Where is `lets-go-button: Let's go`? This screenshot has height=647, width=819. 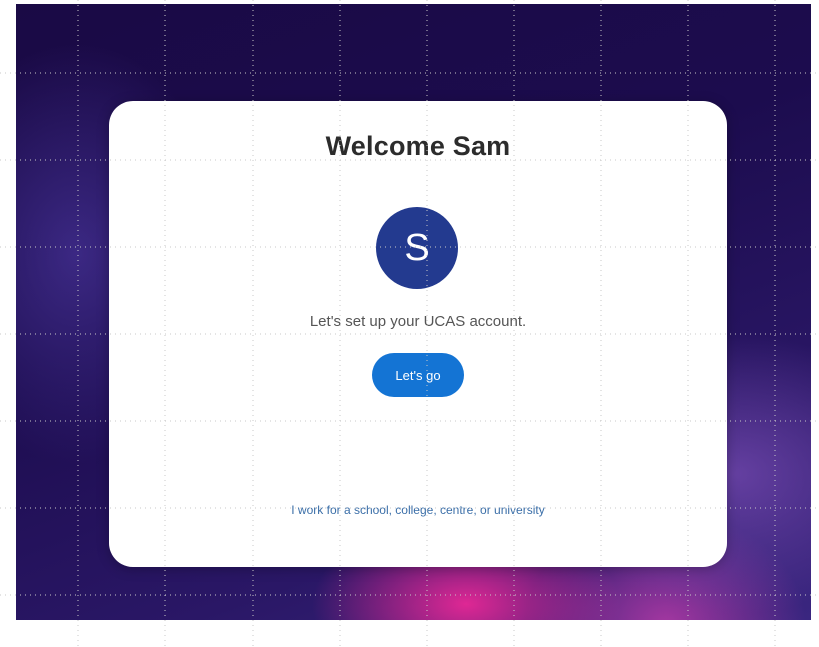
lets-go-button: Let's go is located at coordinates (418, 375).